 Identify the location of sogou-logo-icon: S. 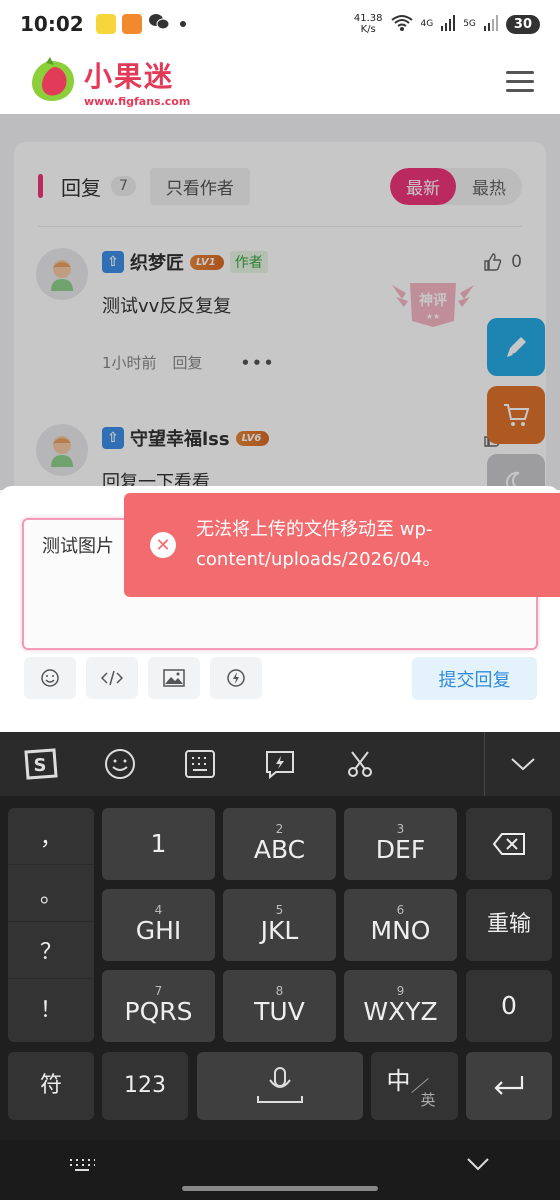
(40, 764).